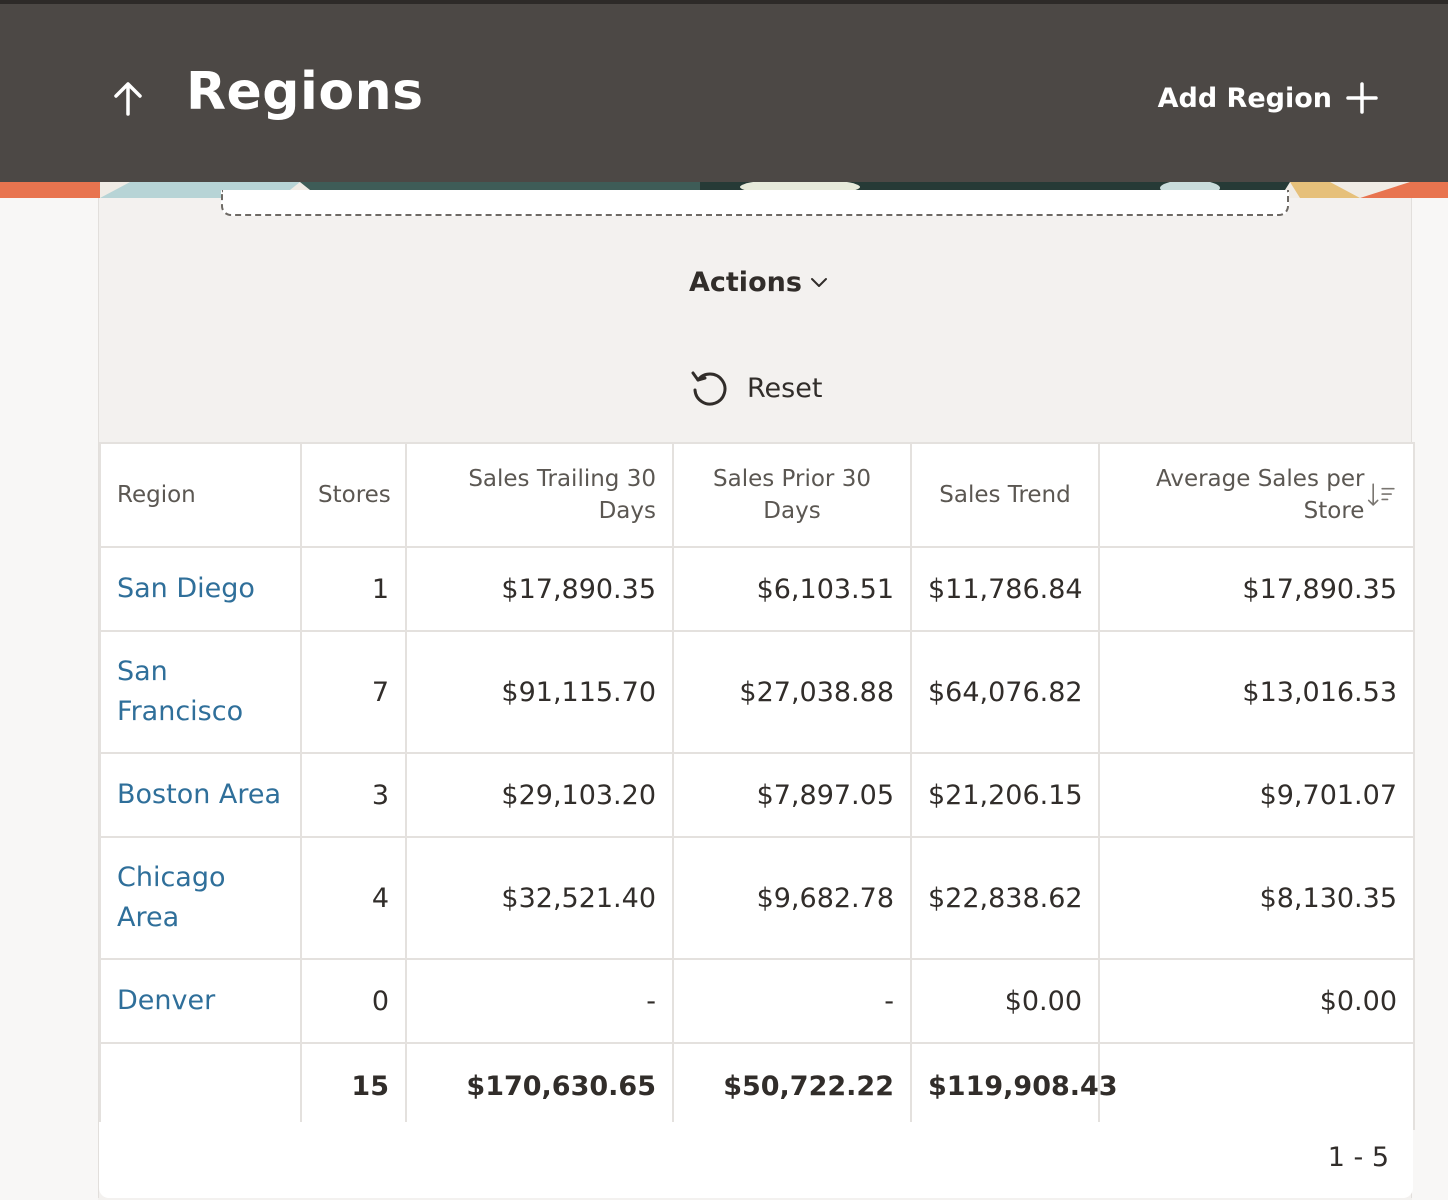 The height and width of the screenshot is (1200, 1448). I want to click on cell-stores: 0, so click(353, 1001).